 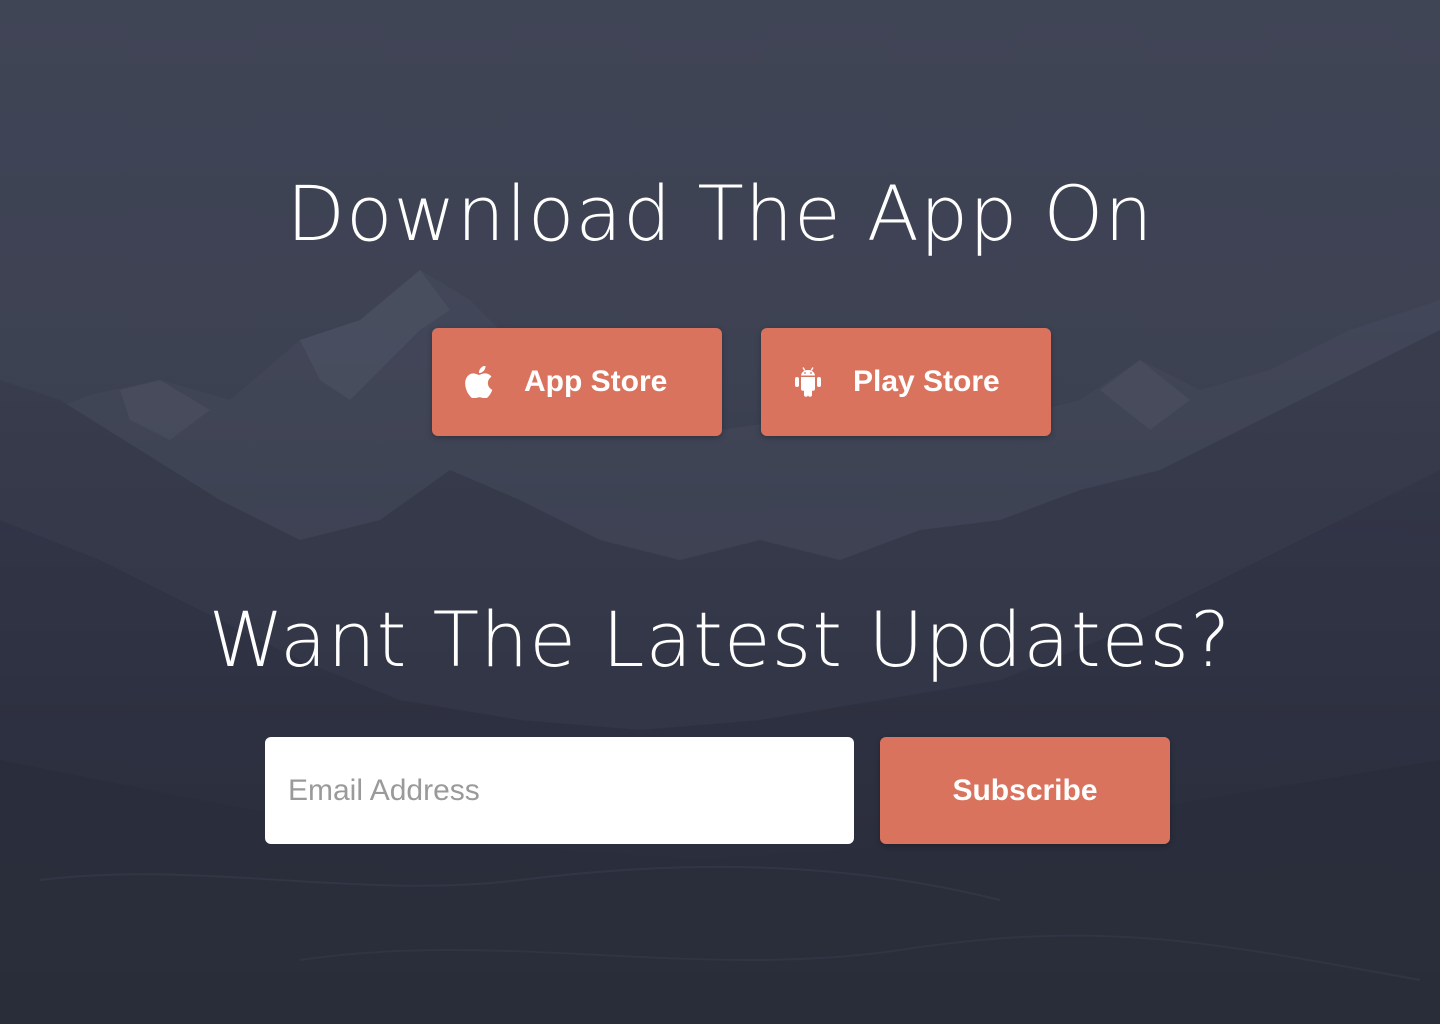 I want to click on app-store-label: App Store, so click(x=596, y=381).